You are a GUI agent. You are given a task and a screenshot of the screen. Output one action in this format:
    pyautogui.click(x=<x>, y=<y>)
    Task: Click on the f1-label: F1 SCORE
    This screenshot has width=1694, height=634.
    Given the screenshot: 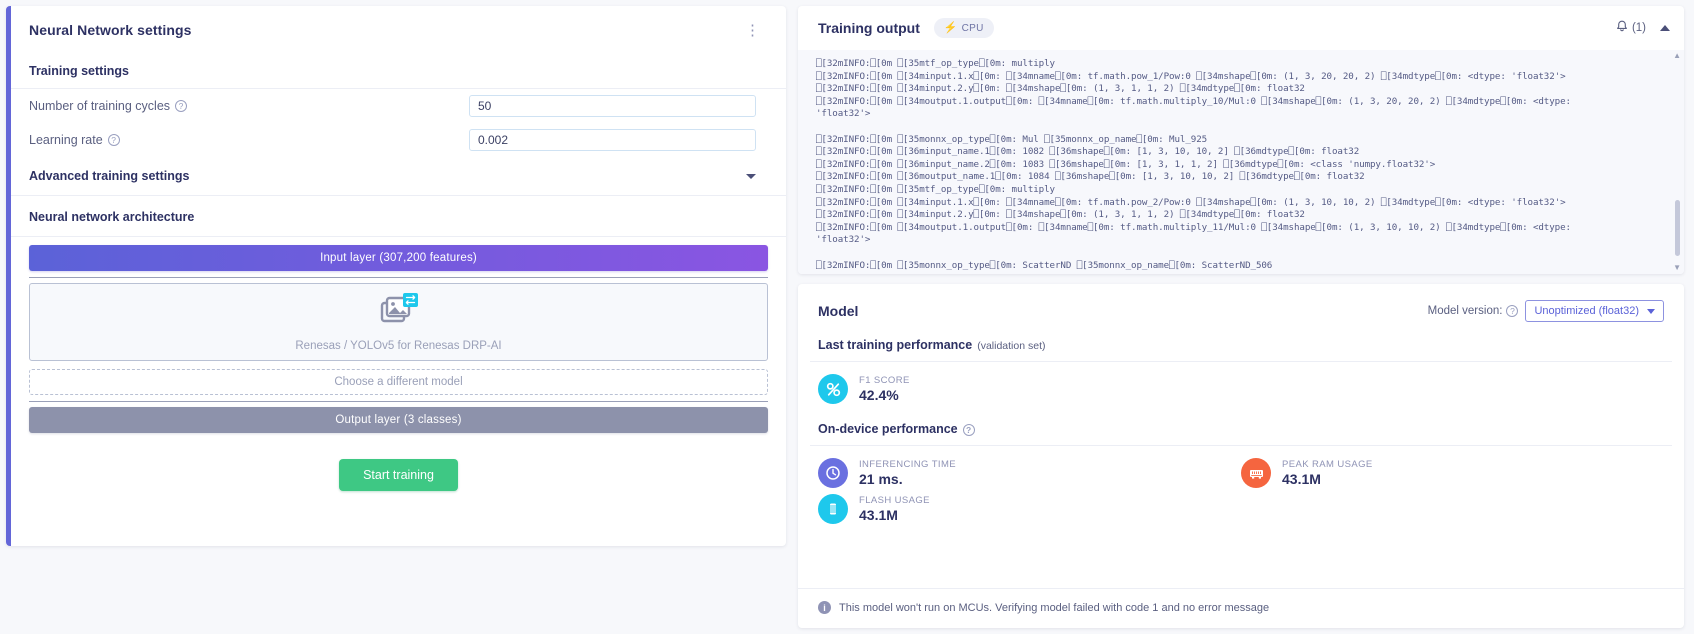 What is the action you would take?
    pyautogui.click(x=884, y=380)
    